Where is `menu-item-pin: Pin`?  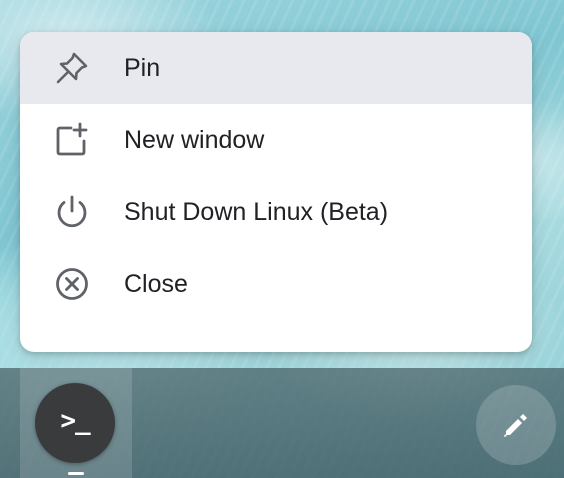 menu-item-pin: Pin is located at coordinates (276, 68).